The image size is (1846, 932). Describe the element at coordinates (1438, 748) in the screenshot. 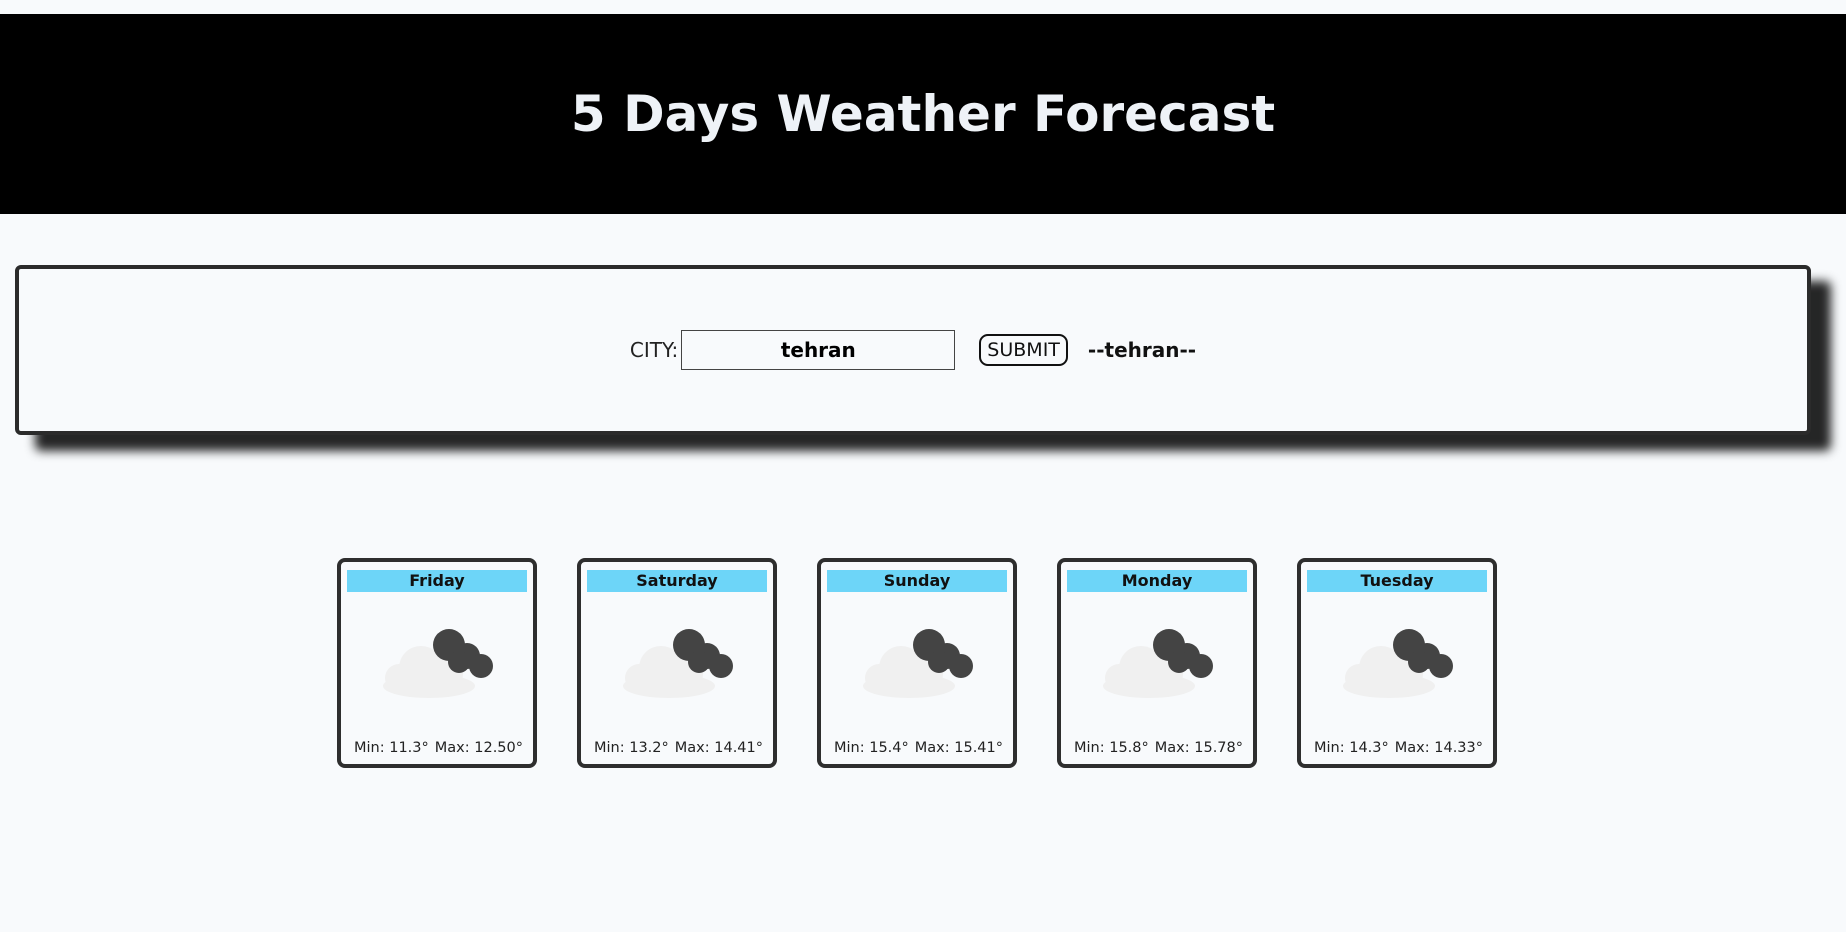

I see `max-temp: Max: 14.33°` at that location.